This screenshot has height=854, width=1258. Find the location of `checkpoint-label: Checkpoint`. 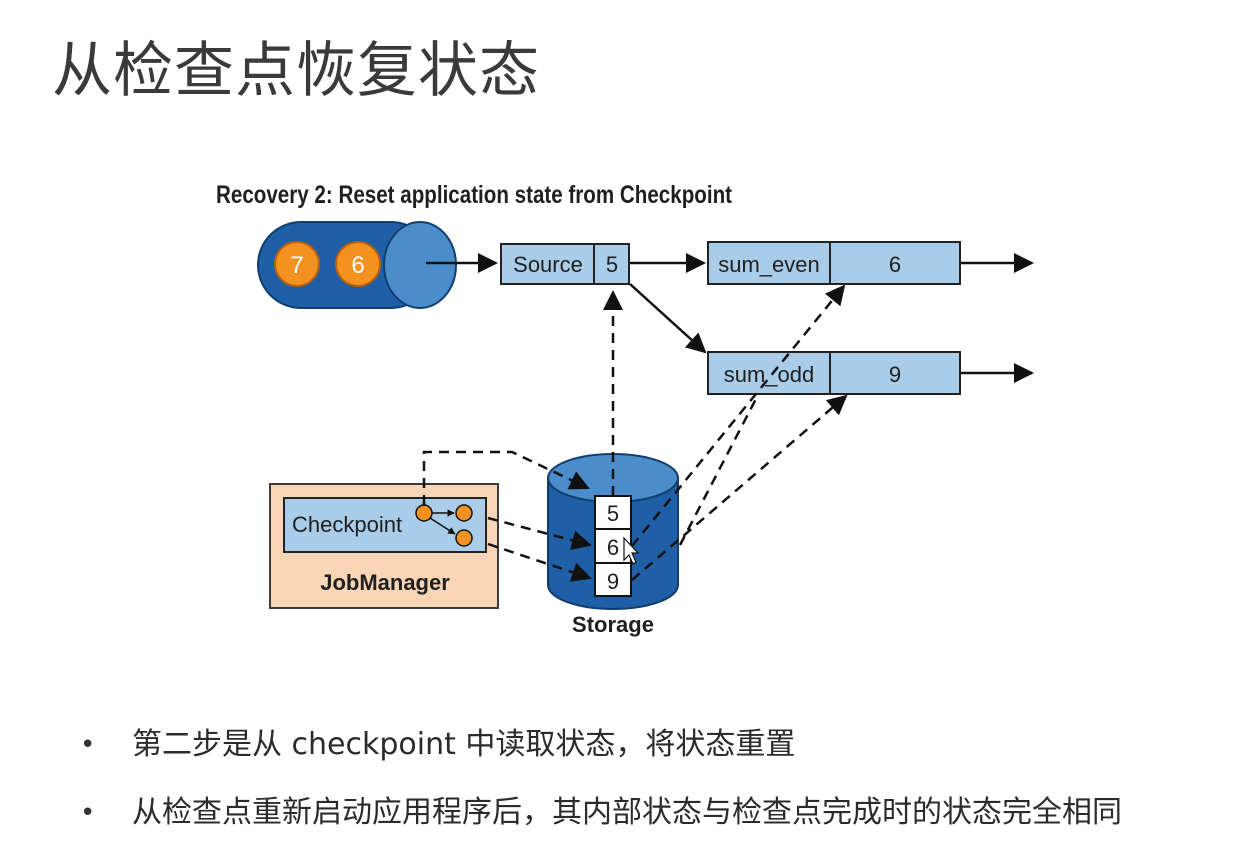

checkpoint-label: Checkpoint is located at coordinates (347, 524).